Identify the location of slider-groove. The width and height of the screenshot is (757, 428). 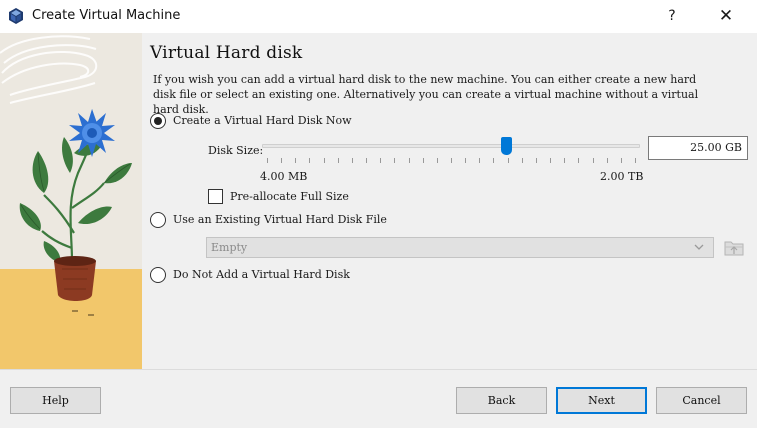
(451, 146).